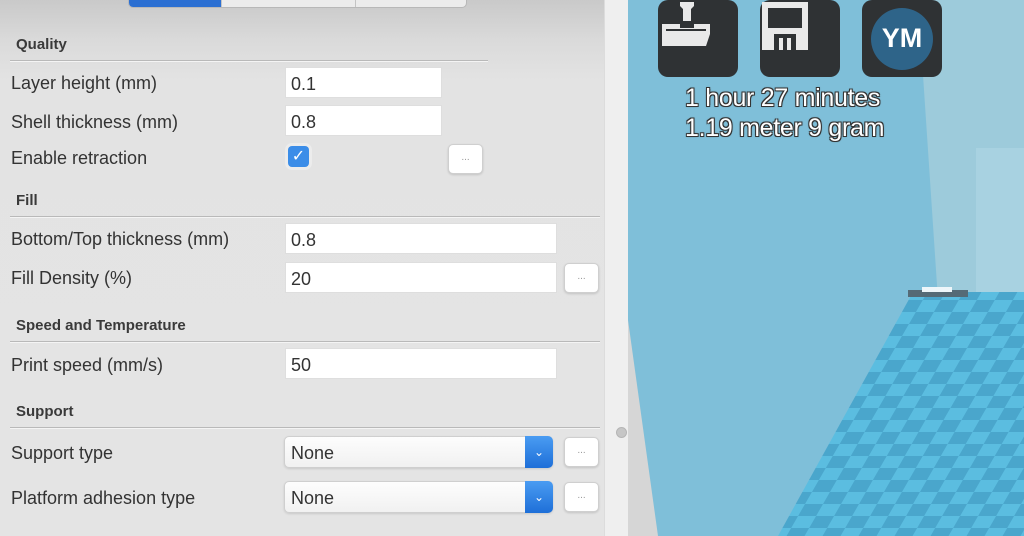  What do you see at coordinates (421, 238) in the screenshot?
I see `bottom-top-thickness-input: 0.8` at bounding box center [421, 238].